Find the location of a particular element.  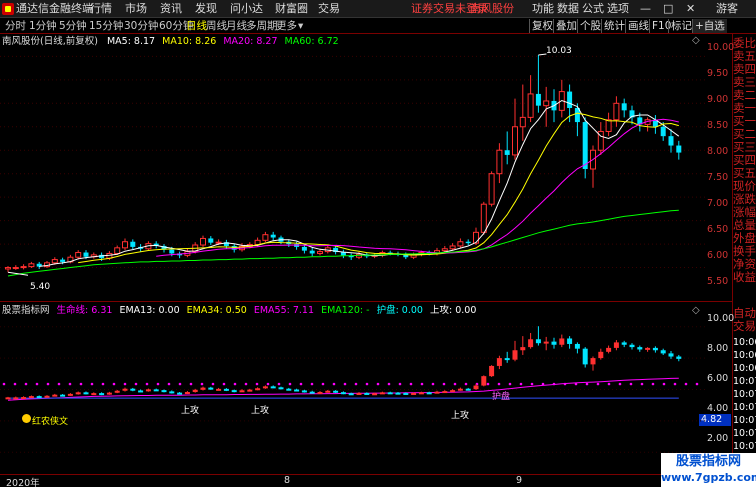

period-daily: 日线 is located at coordinates (196, 26).